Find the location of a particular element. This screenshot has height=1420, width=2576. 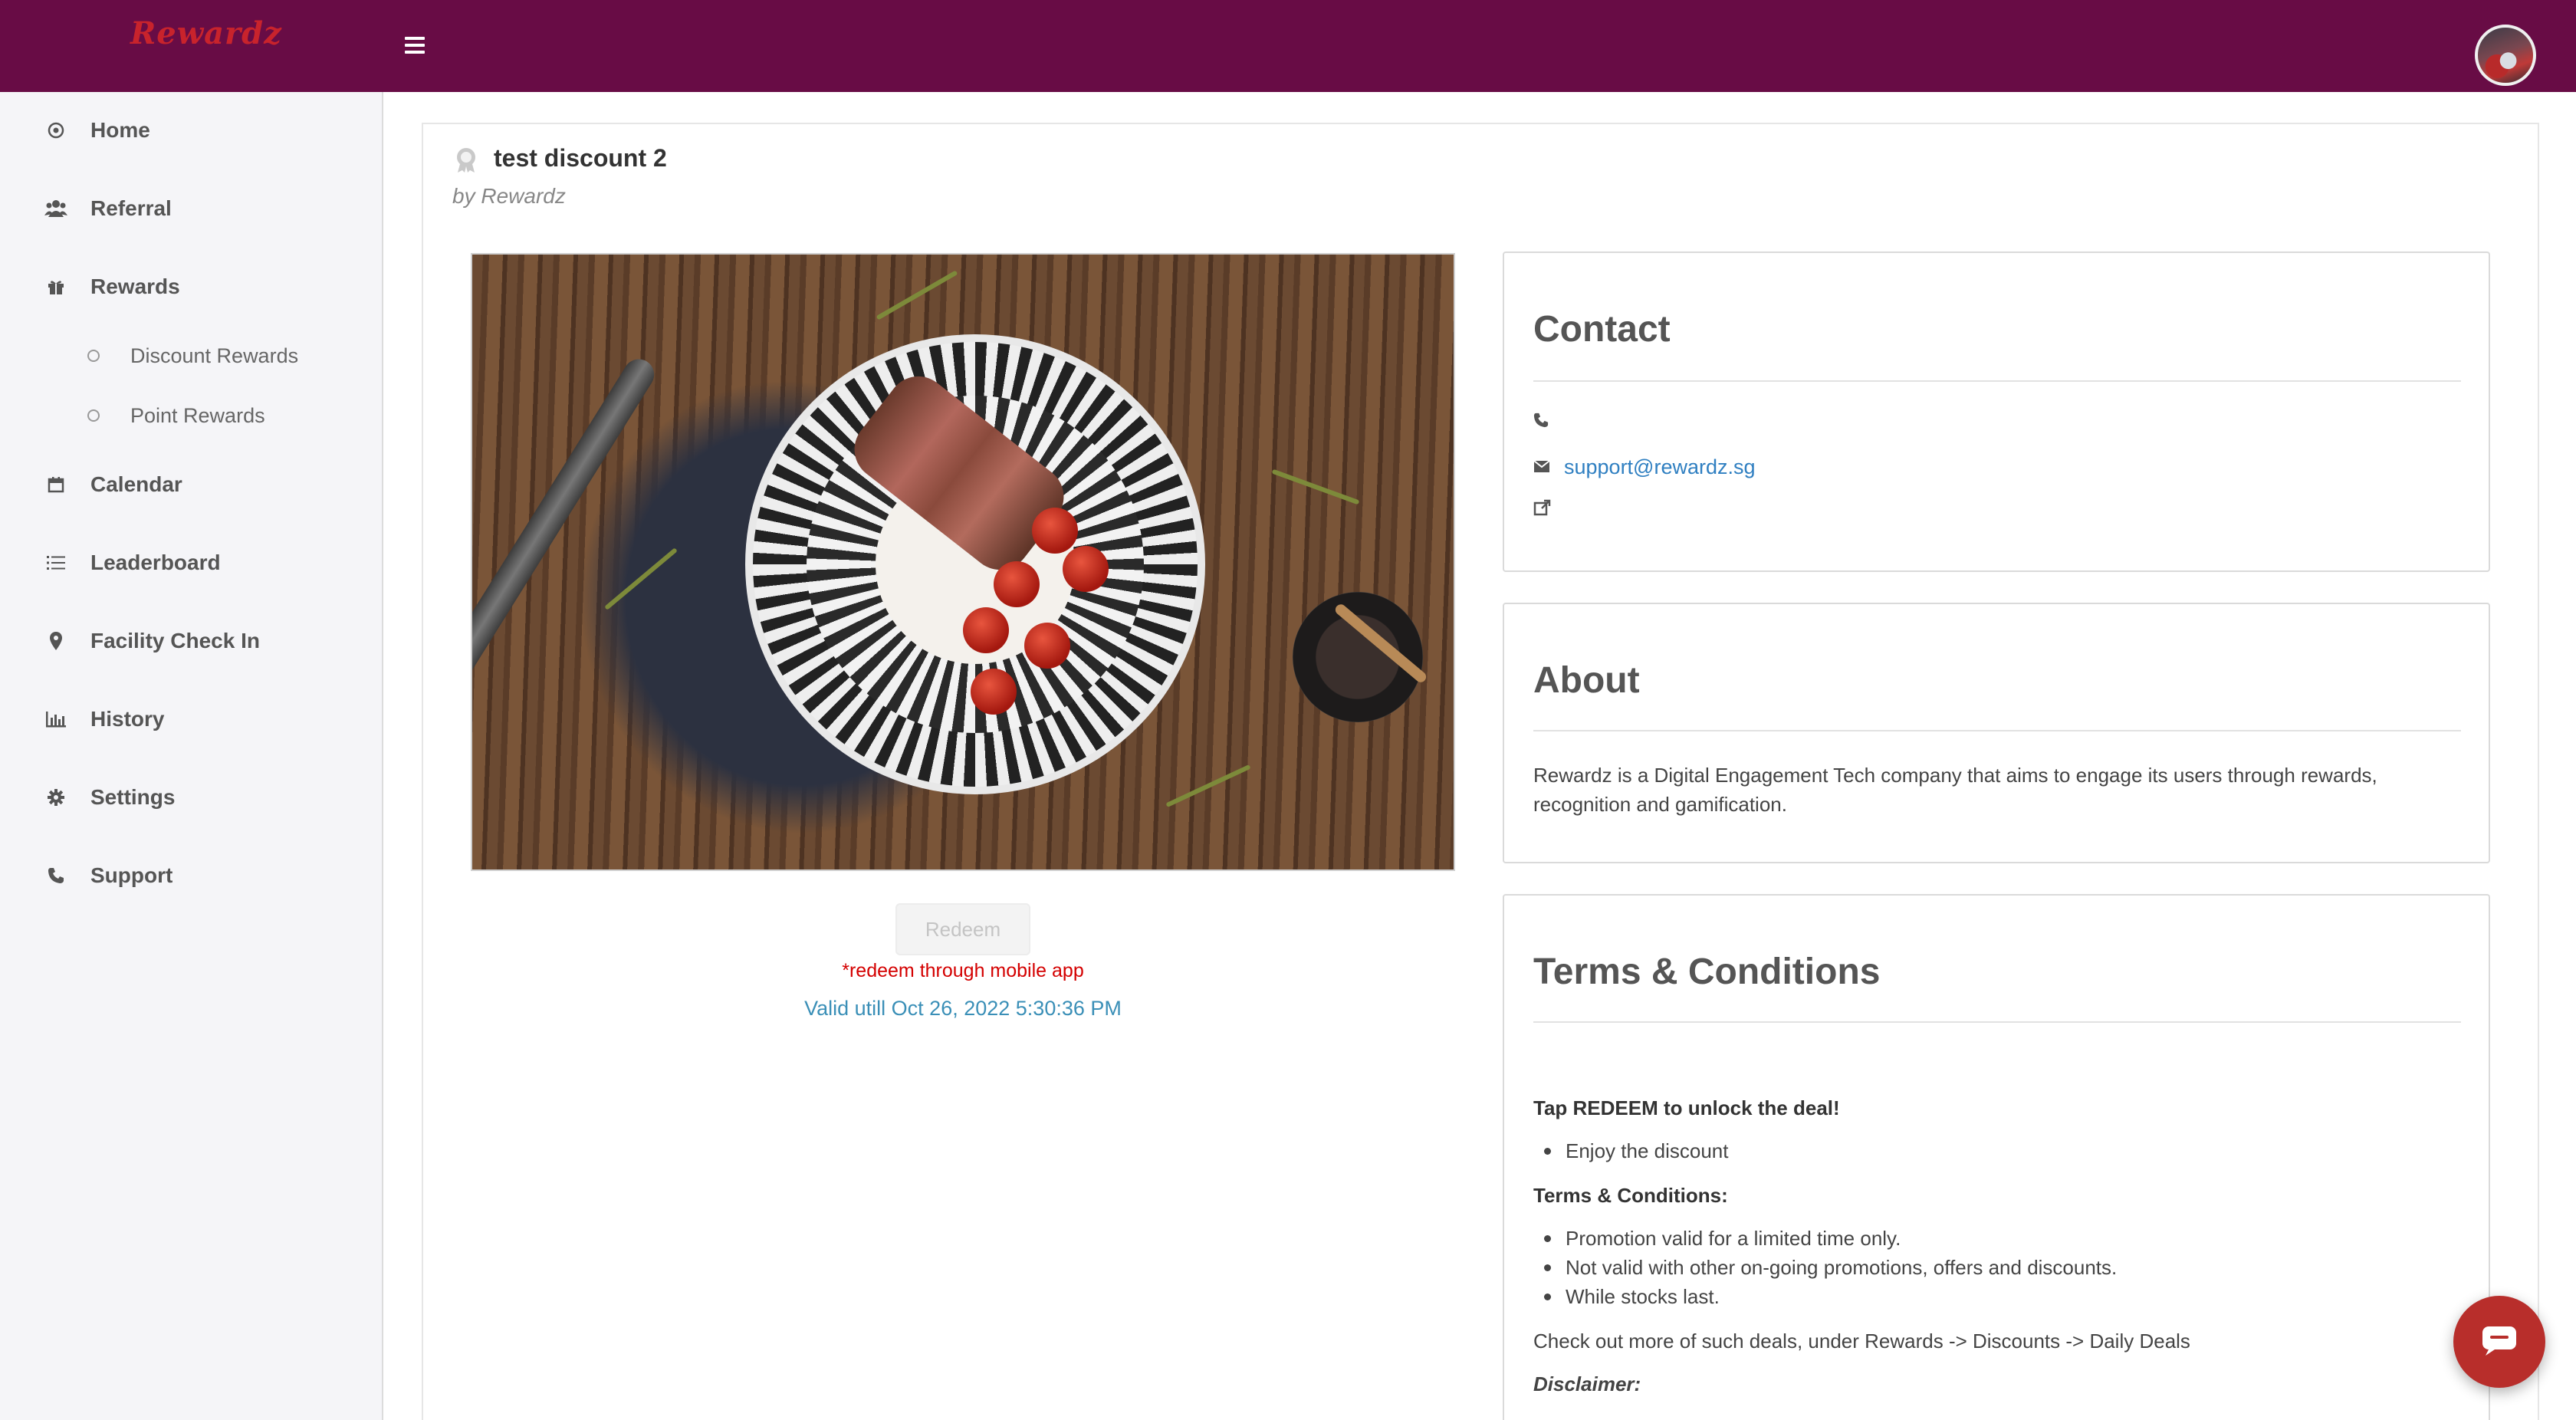

sidebar-subitem-point-rewards: Point Rewards is located at coordinates (191, 416).